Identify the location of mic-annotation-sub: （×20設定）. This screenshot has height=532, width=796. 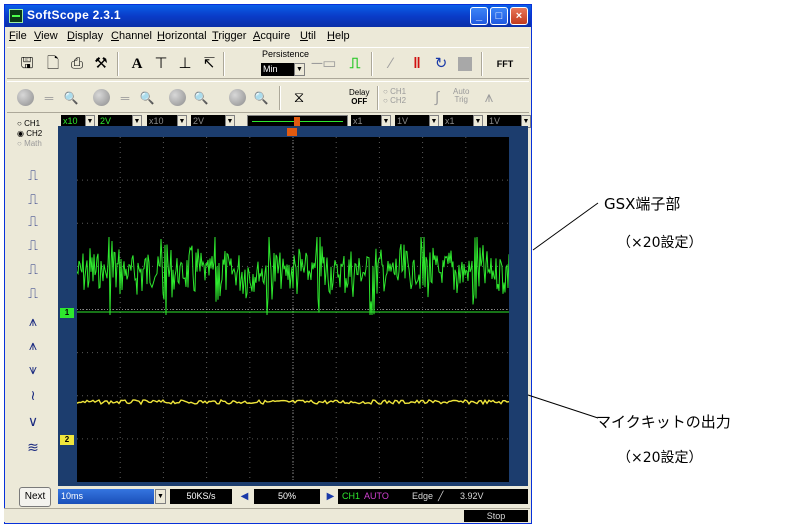
(660, 458).